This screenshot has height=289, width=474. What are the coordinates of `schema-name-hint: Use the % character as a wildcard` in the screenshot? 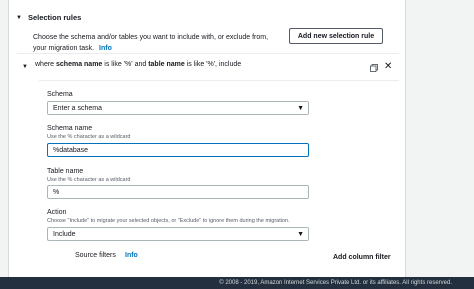 It's located at (89, 137).